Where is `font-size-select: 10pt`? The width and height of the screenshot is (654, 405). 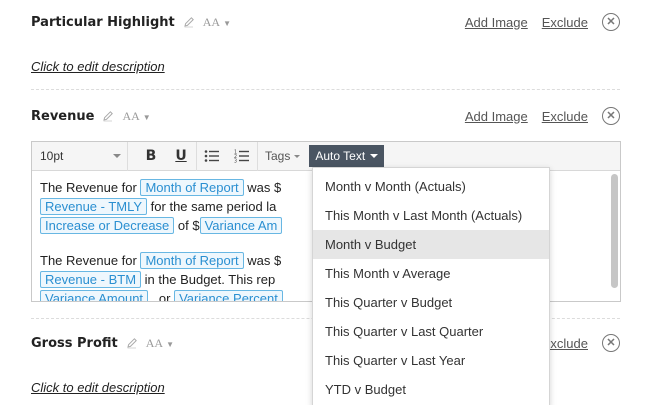 font-size-select: 10pt is located at coordinates (80, 156).